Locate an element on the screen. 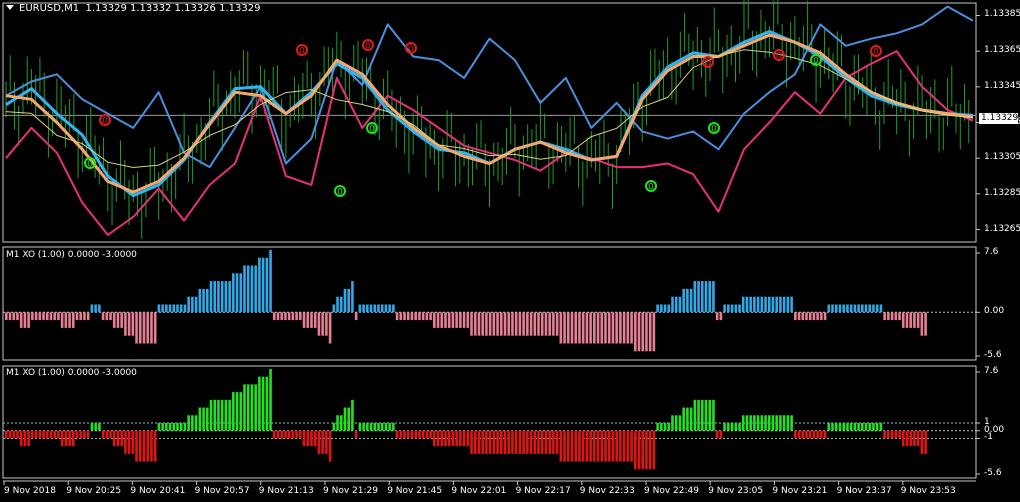  header-menu-icon is located at coordinates (10, 7).